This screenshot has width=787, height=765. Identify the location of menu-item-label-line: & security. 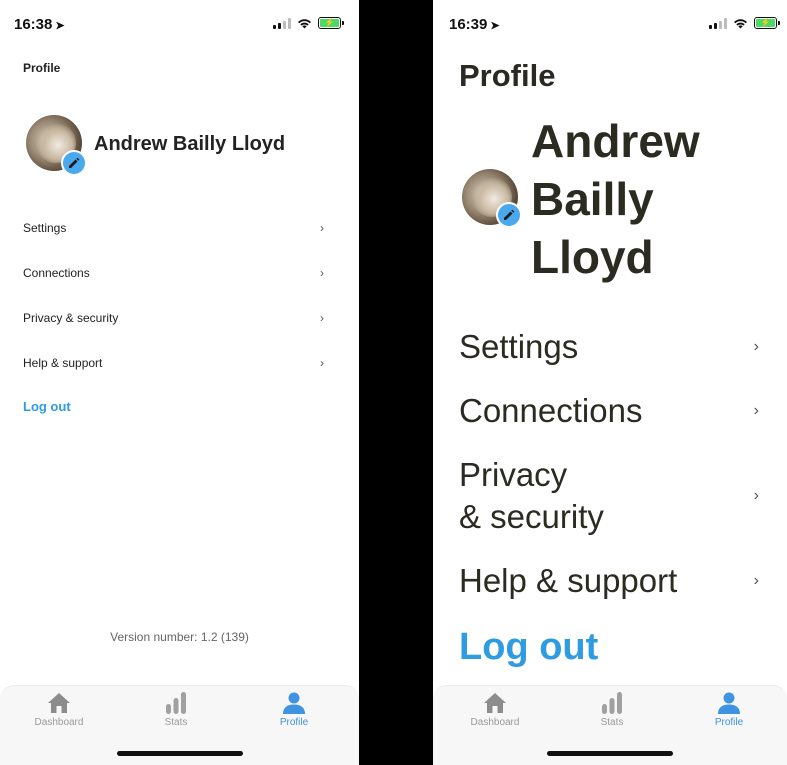
(531, 516).